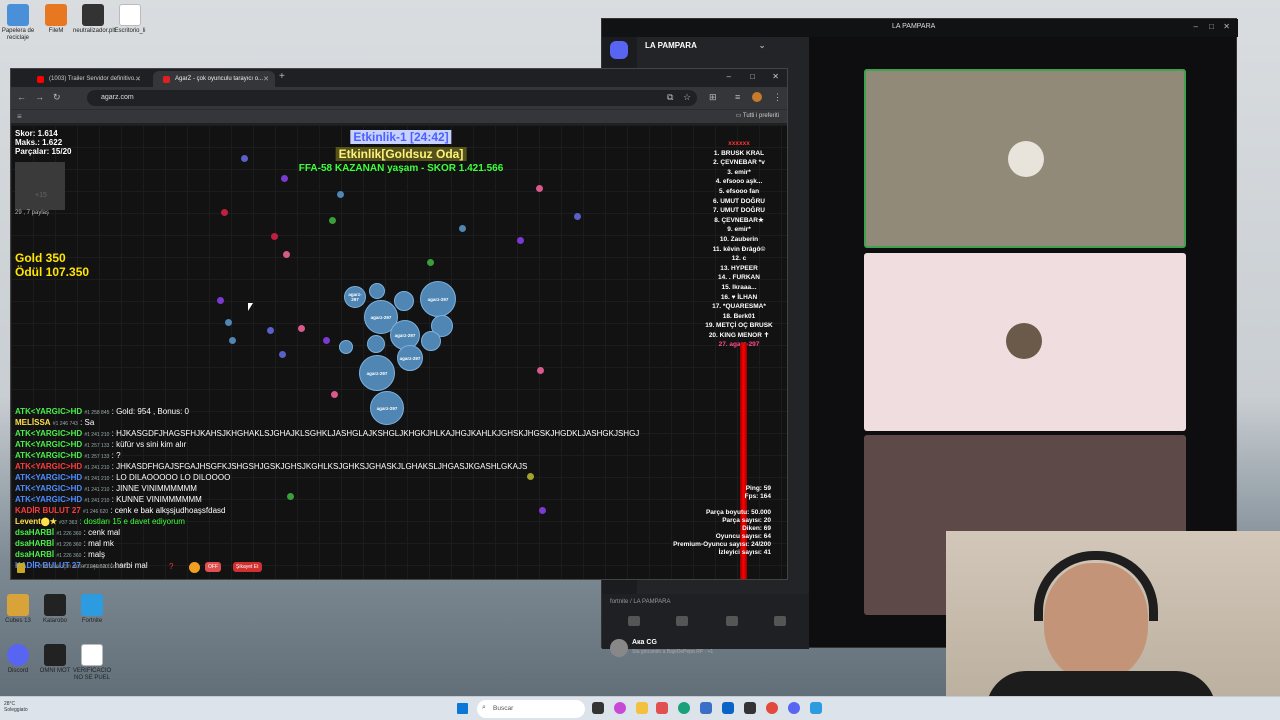 This screenshot has height=720, width=1280. What do you see at coordinates (194, 567) in the screenshot?
I see `emoji-icon` at bounding box center [194, 567].